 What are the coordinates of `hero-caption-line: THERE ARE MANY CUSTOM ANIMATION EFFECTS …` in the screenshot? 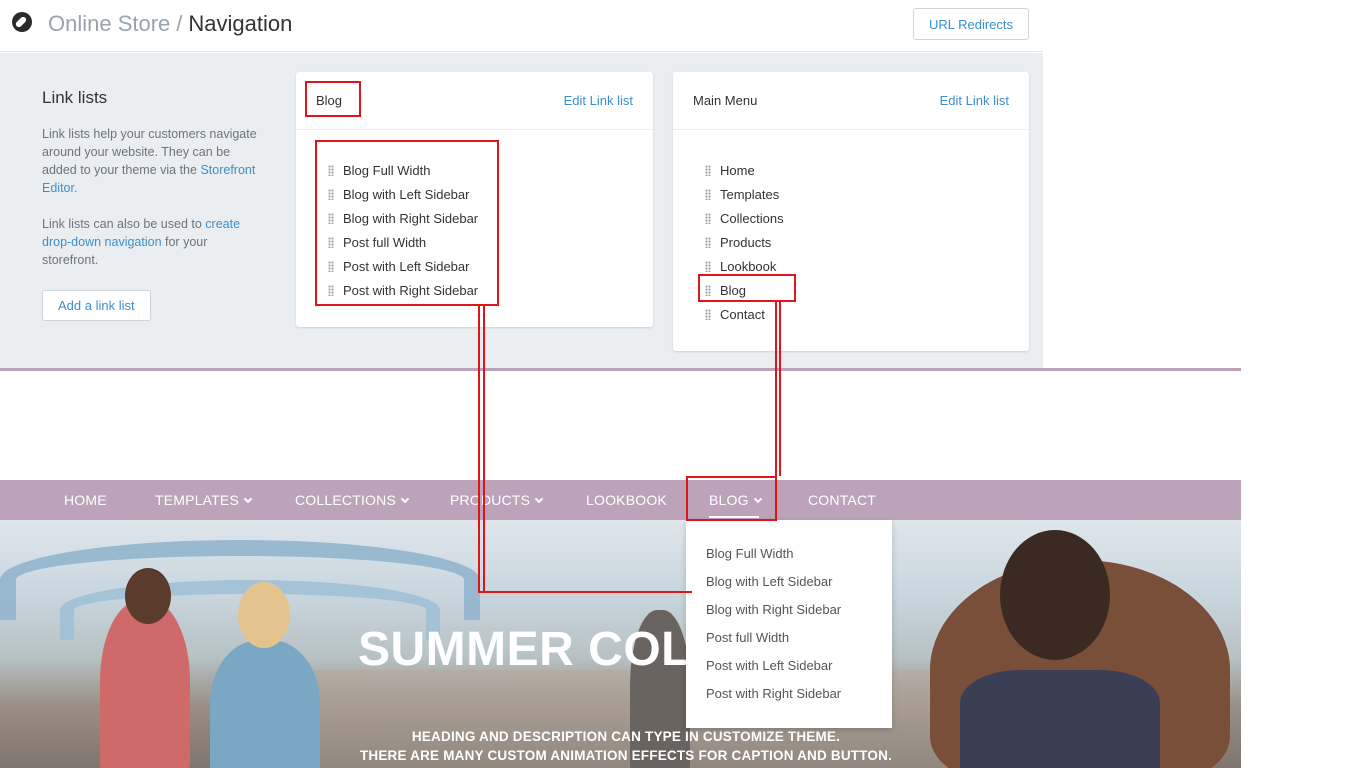 It's located at (626, 755).